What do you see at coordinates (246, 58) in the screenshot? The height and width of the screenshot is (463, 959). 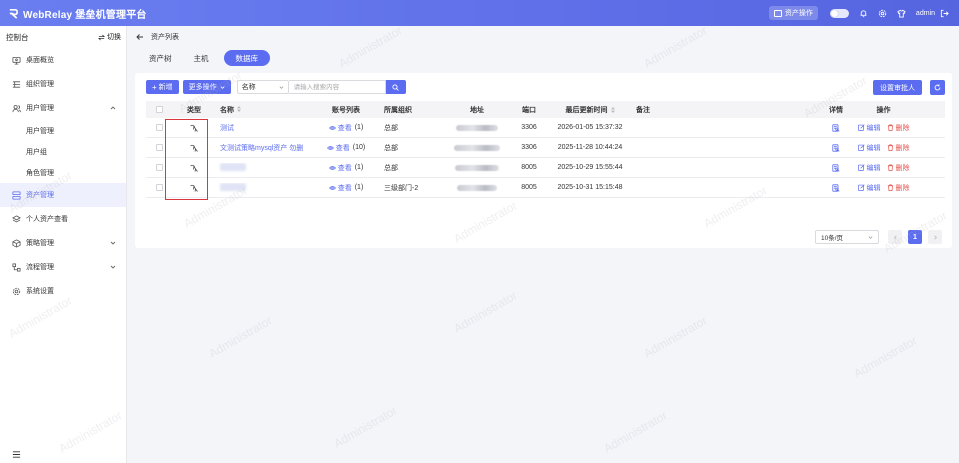 I see `tab-database: 数据库` at bounding box center [246, 58].